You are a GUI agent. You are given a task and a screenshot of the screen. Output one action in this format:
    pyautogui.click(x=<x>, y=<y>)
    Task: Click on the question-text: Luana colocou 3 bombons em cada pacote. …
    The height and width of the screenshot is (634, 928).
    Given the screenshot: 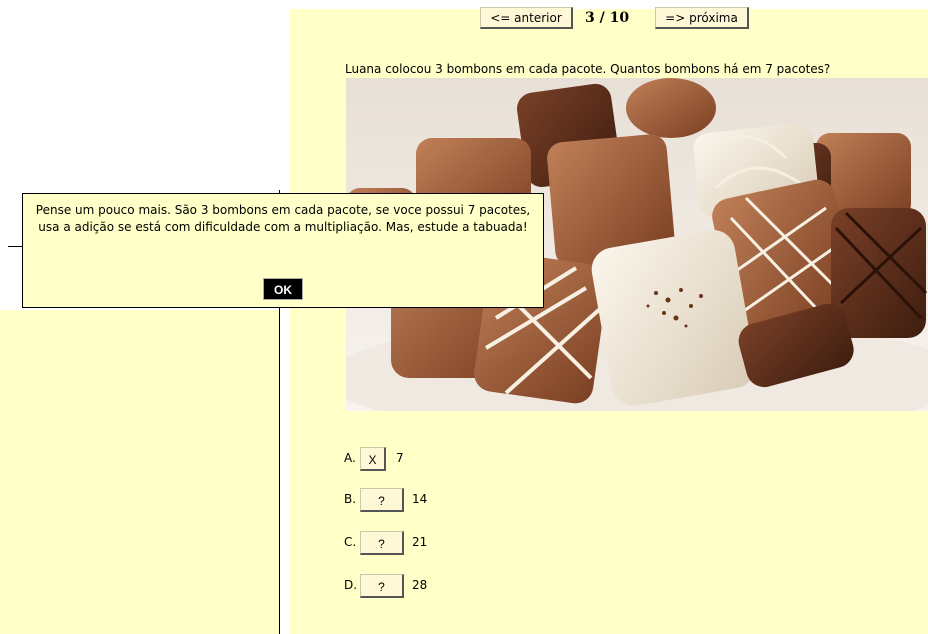 What is the action you would take?
    pyautogui.click(x=588, y=69)
    